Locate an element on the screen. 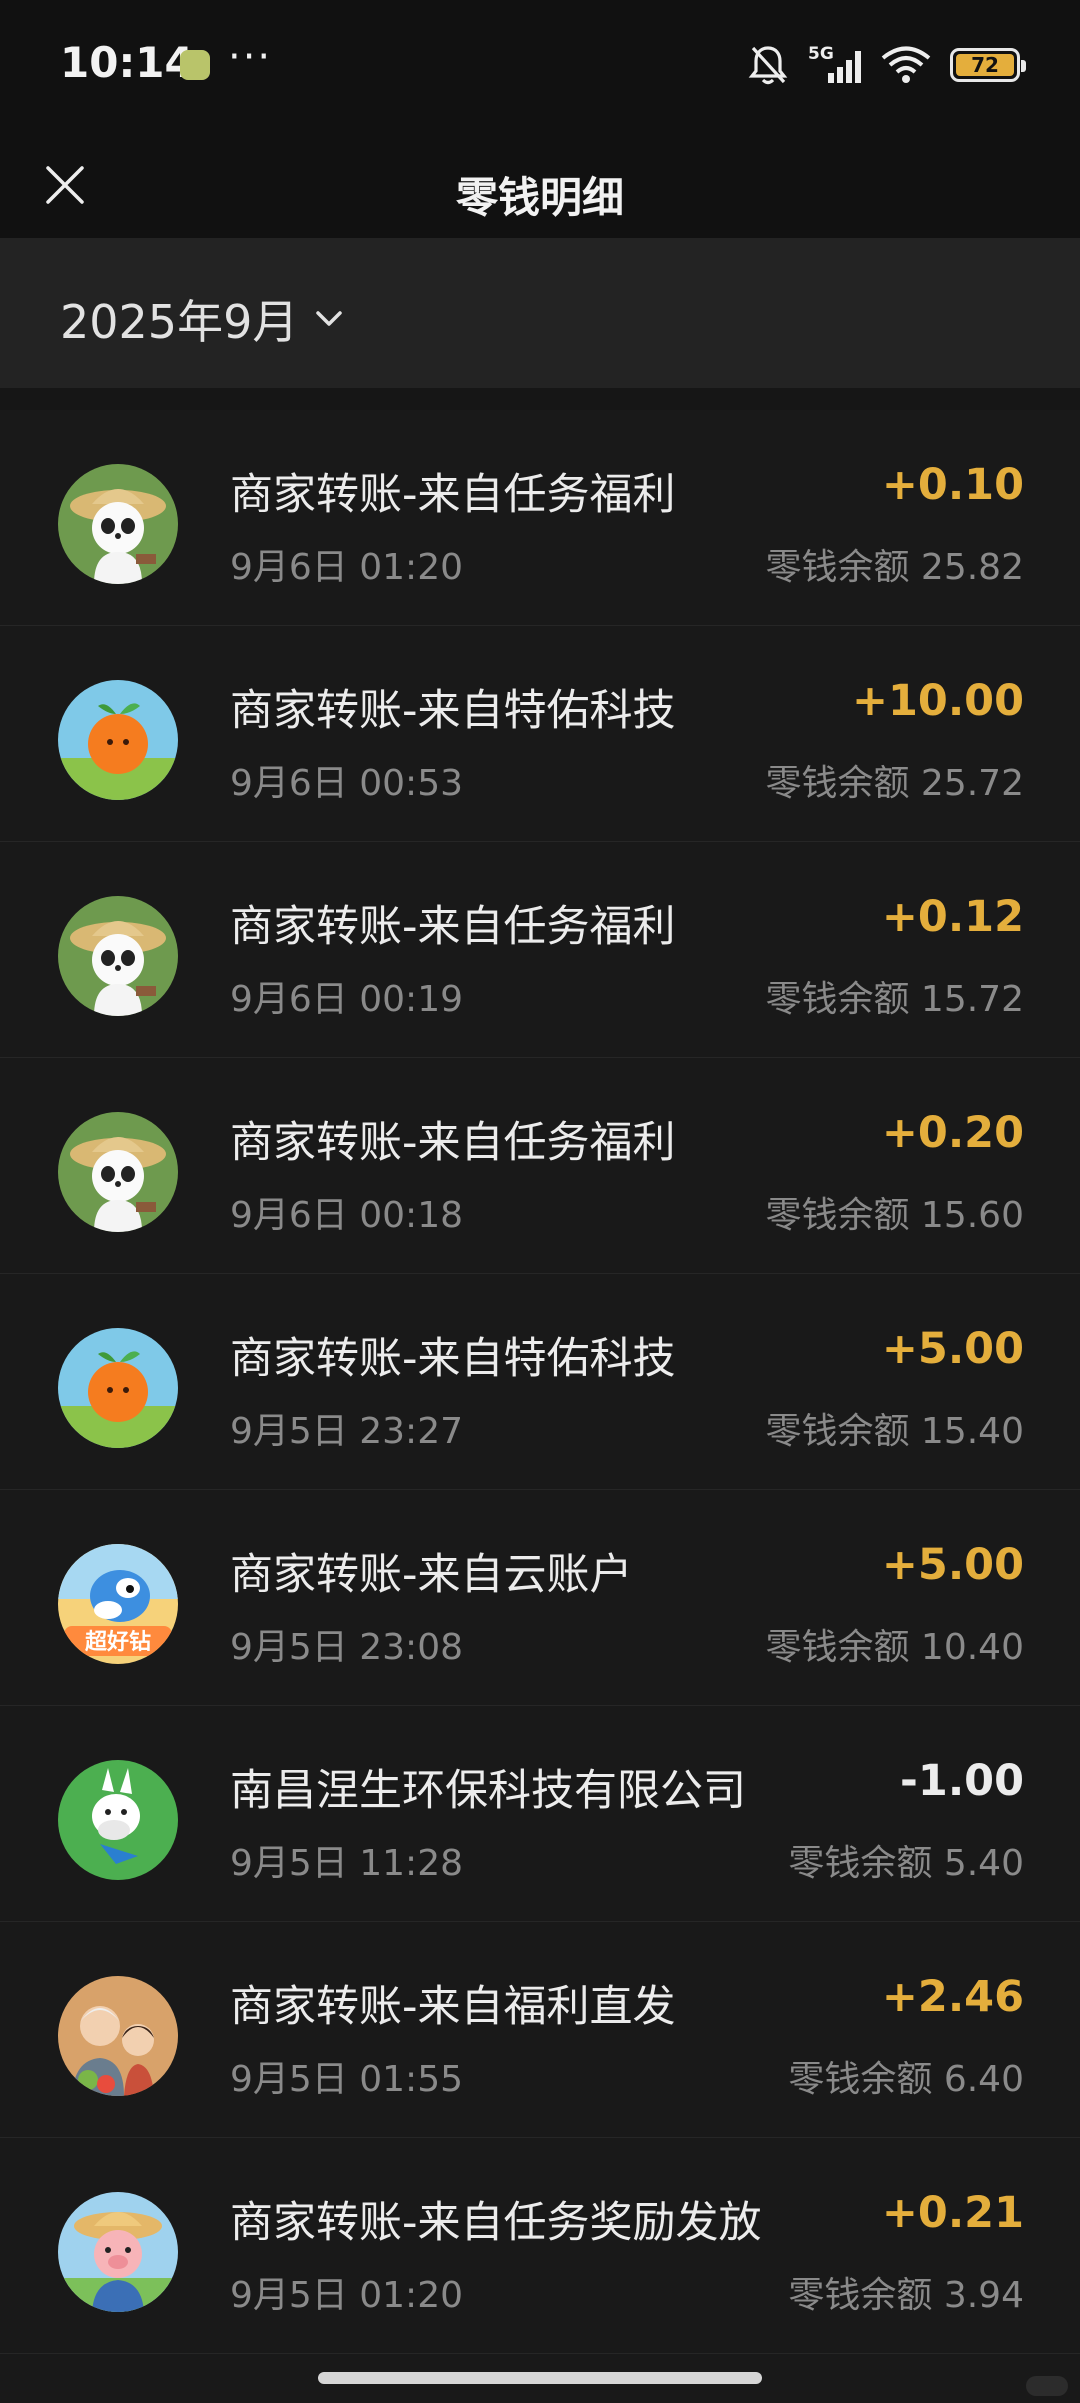 This screenshot has width=1080, height=2403. pig-farmer-avatar-icon is located at coordinates (118, 2252).